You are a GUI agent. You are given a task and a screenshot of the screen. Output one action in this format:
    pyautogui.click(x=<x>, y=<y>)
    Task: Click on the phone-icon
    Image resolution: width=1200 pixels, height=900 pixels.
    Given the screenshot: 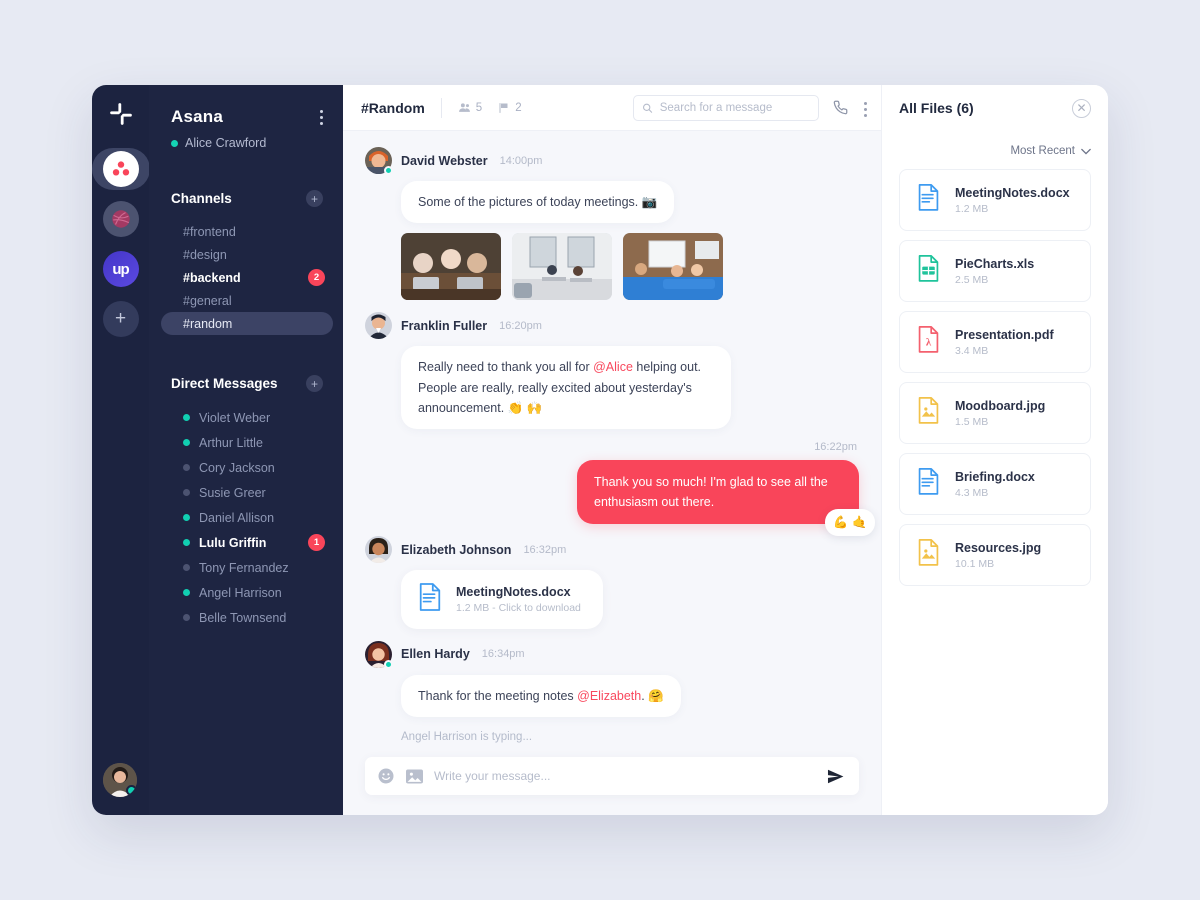 What is the action you would take?
    pyautogui.click(x=840, y=107)
    